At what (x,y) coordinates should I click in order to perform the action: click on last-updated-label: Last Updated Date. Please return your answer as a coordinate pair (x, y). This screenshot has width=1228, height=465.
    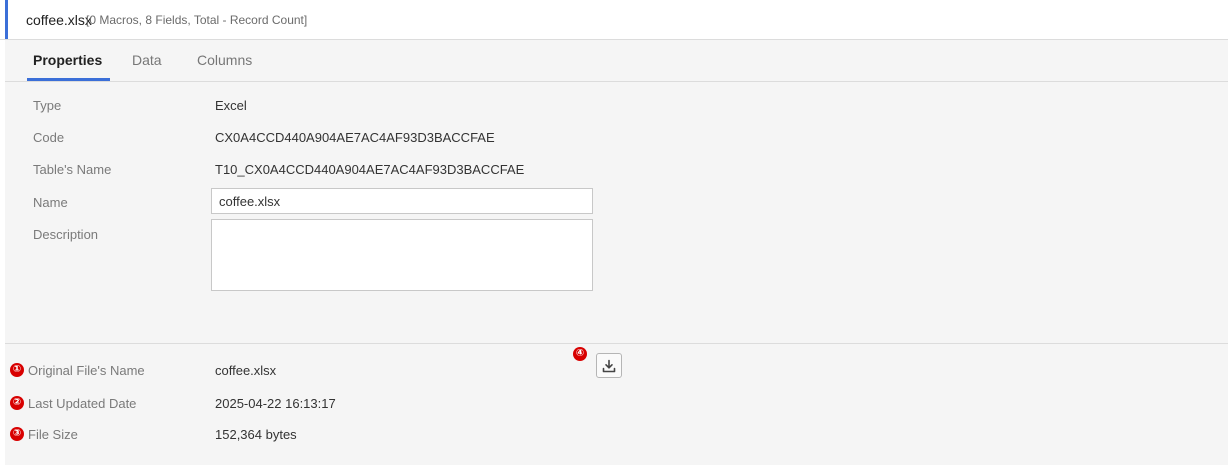
    Looking at the image, I should click on (82, 403).